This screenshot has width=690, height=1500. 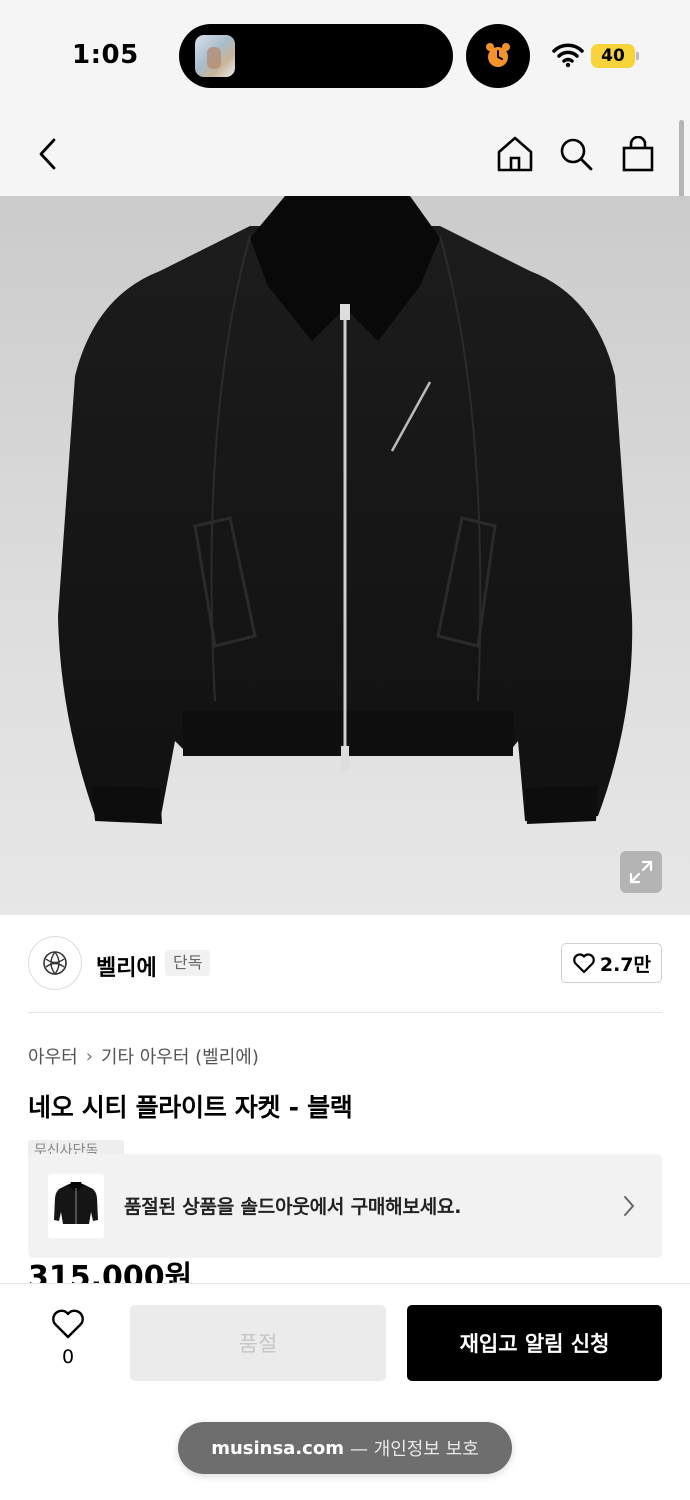 I want to click on divider, so click(x=345, y=1012).